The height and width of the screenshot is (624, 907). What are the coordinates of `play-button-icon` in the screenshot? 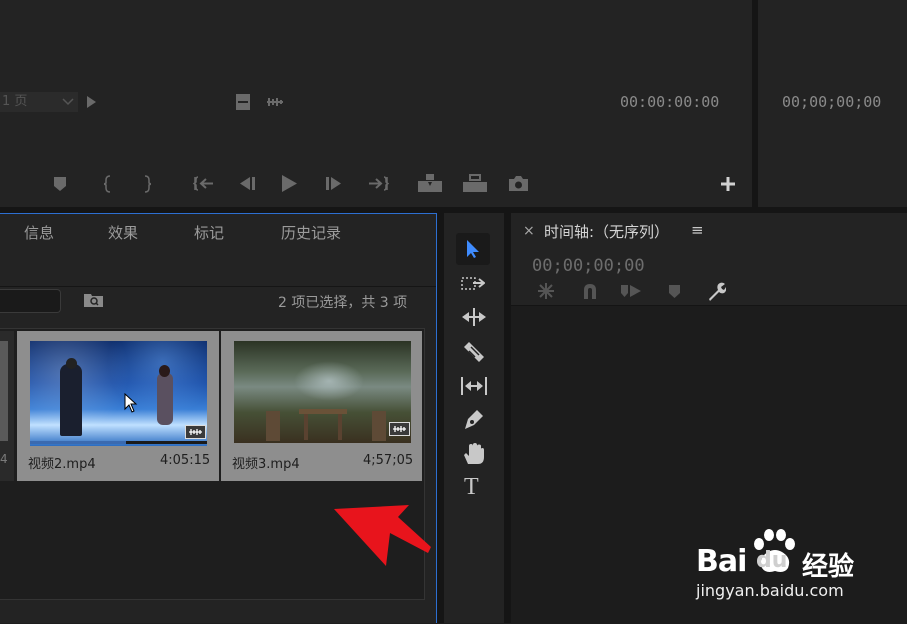 It's located at (289, 183).